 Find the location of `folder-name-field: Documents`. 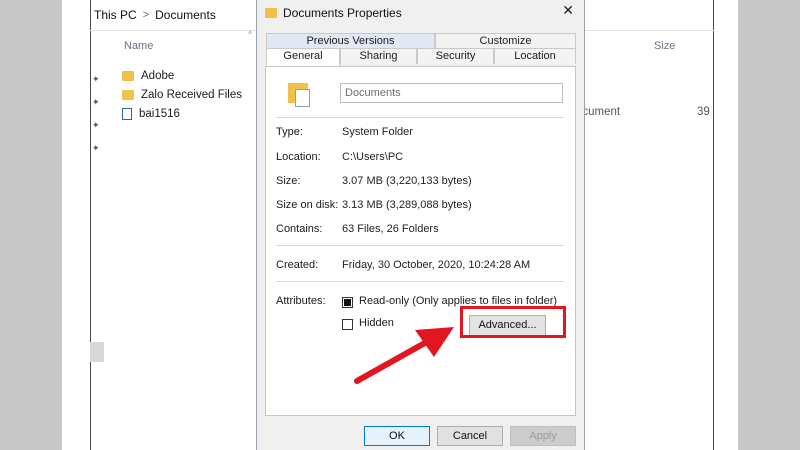

folder-name-field: Documents is located at coordinates (451, 93).